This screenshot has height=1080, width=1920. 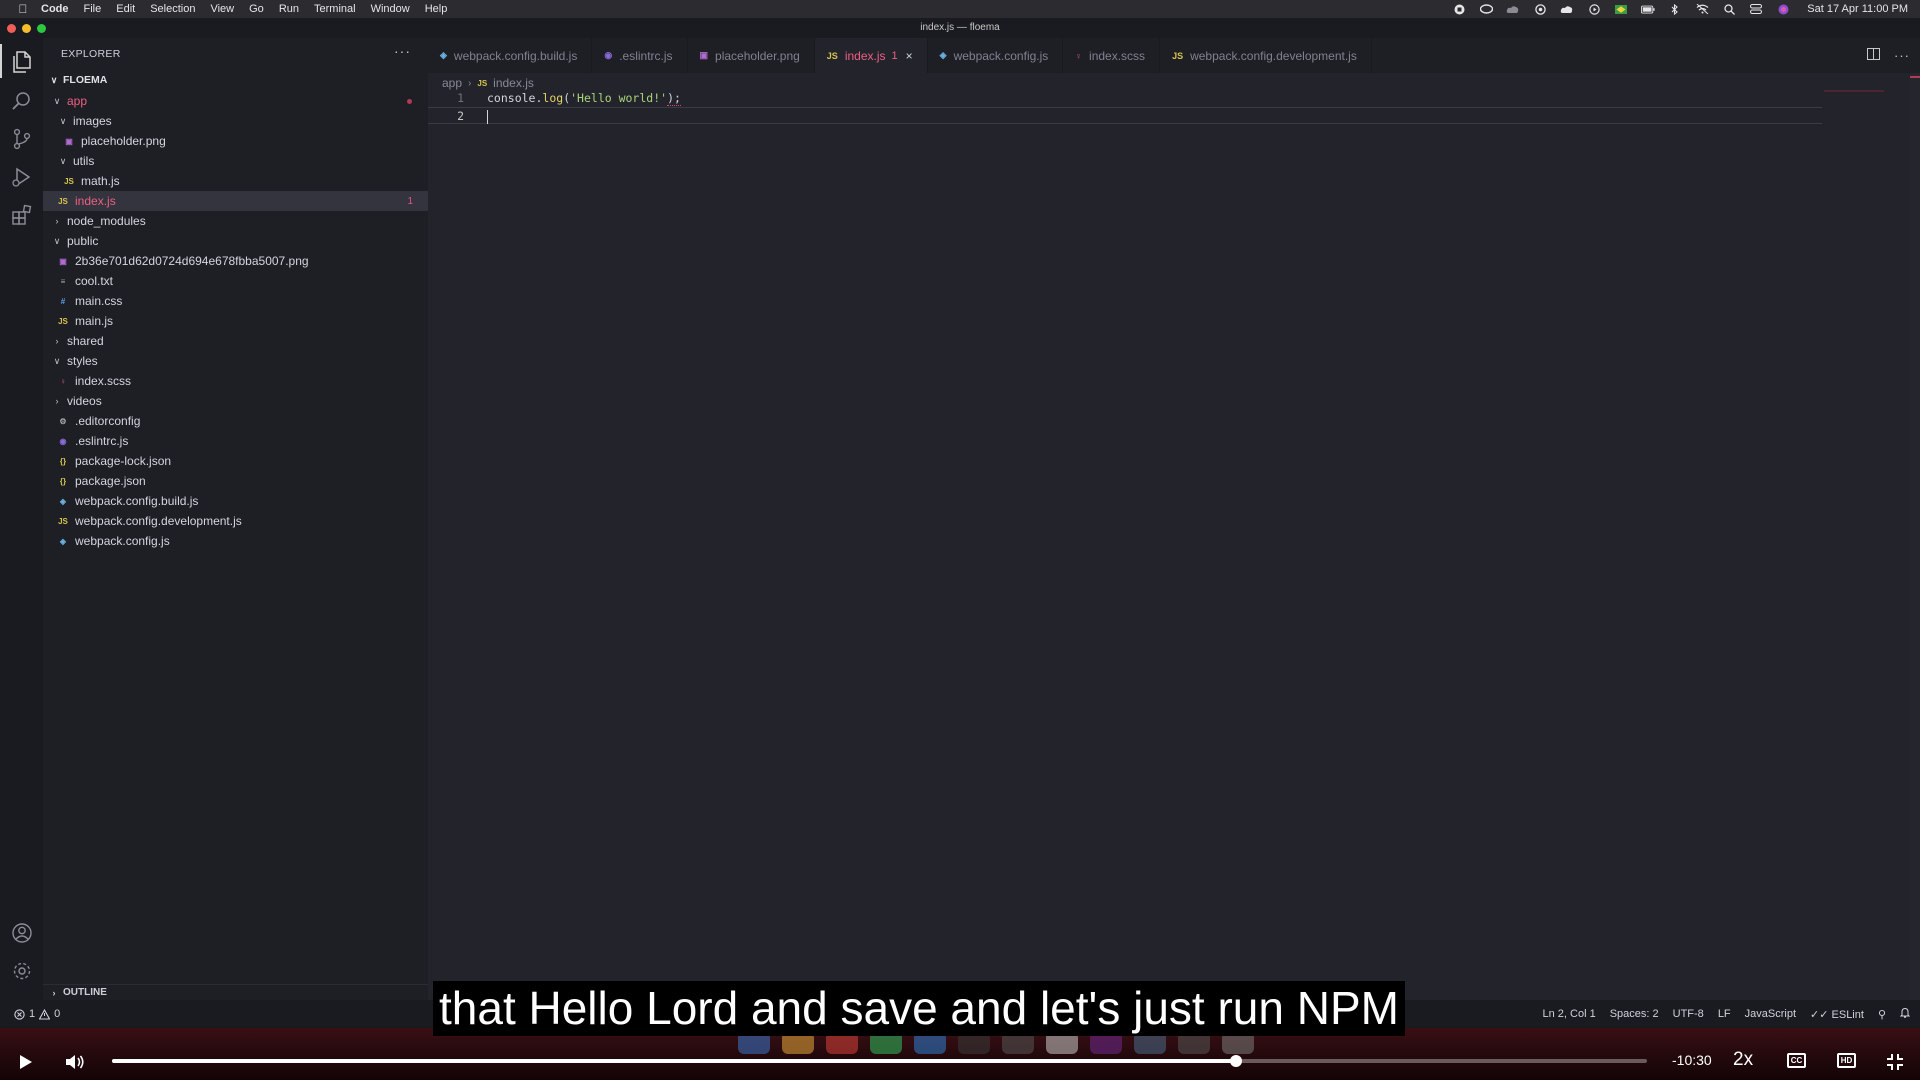 What do you see at coordinates (235, 401) in the screenshot?
I see `tree-folder: › videos` at bounding box center [235, 401].